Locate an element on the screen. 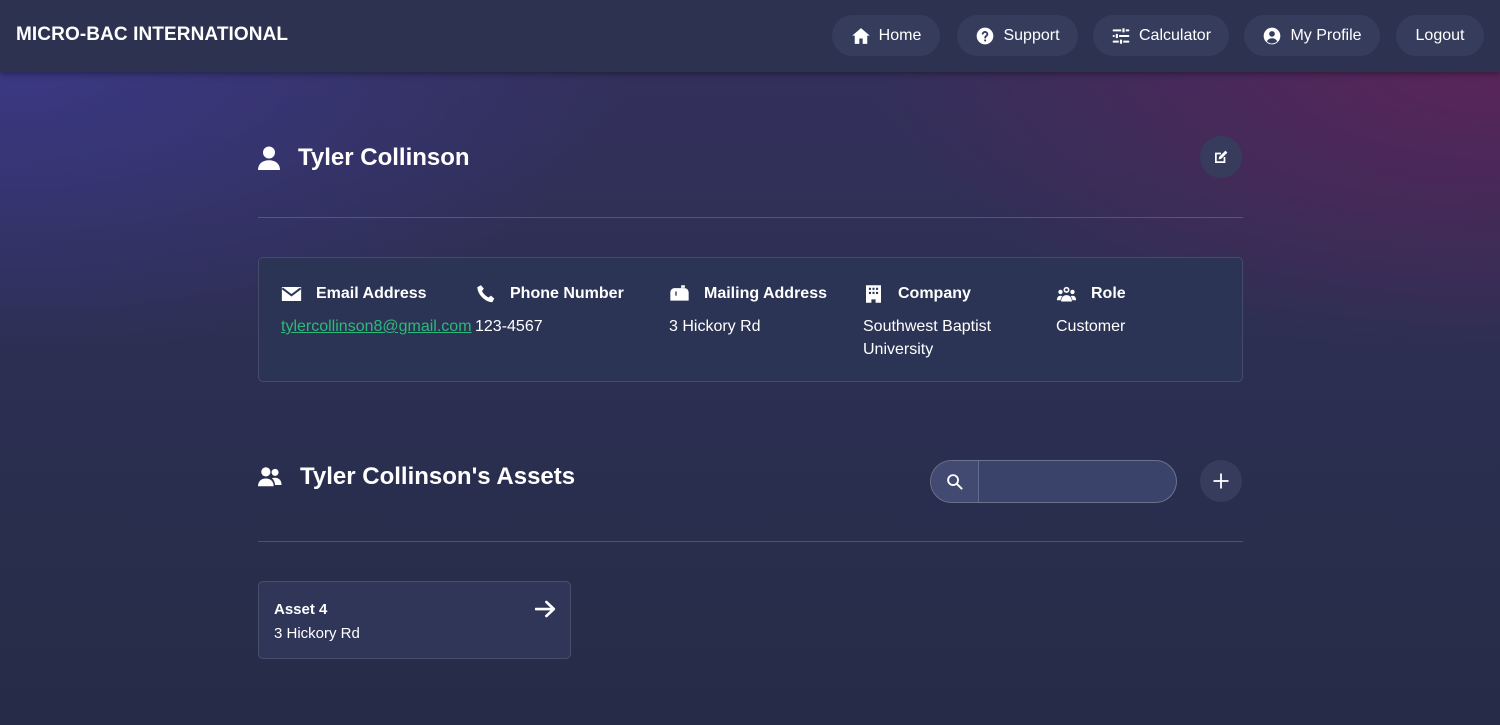 This screenshot has height=725, width=1500. nav-support-label: Support is located at coordinates (1031, 35).